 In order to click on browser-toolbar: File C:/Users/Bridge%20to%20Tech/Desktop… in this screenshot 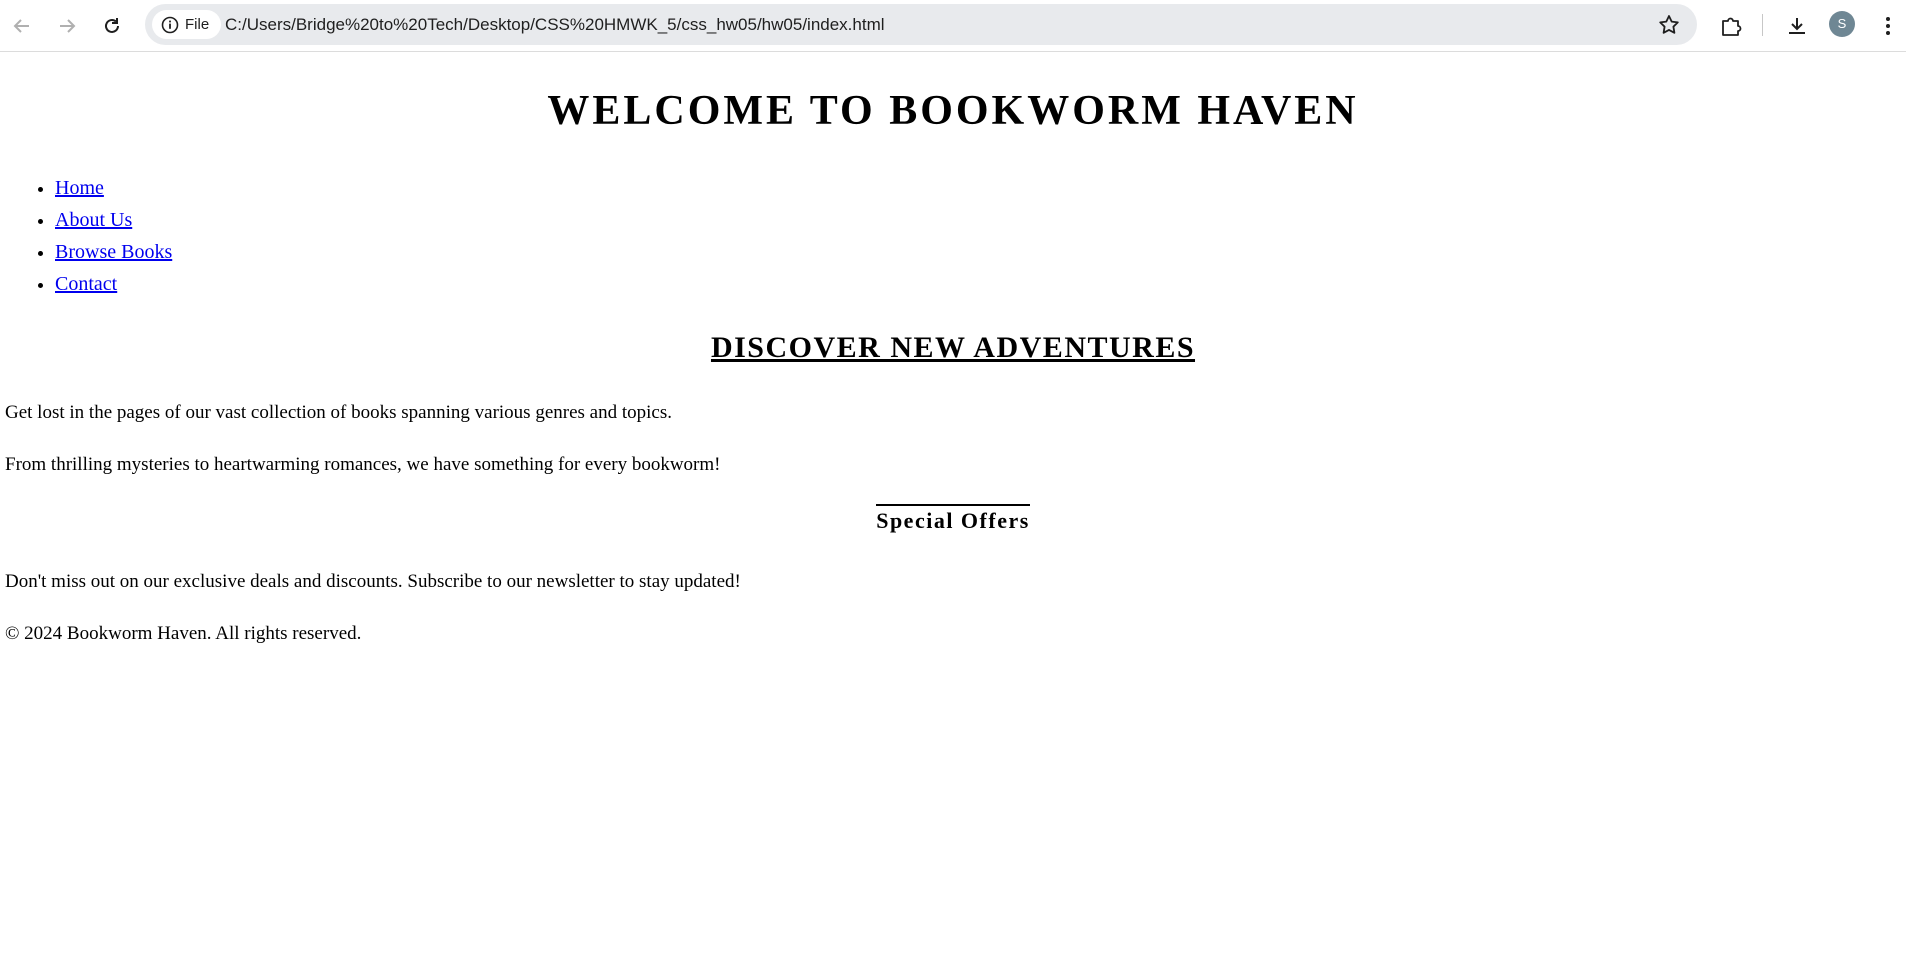, I will do `click(953, 26)`.